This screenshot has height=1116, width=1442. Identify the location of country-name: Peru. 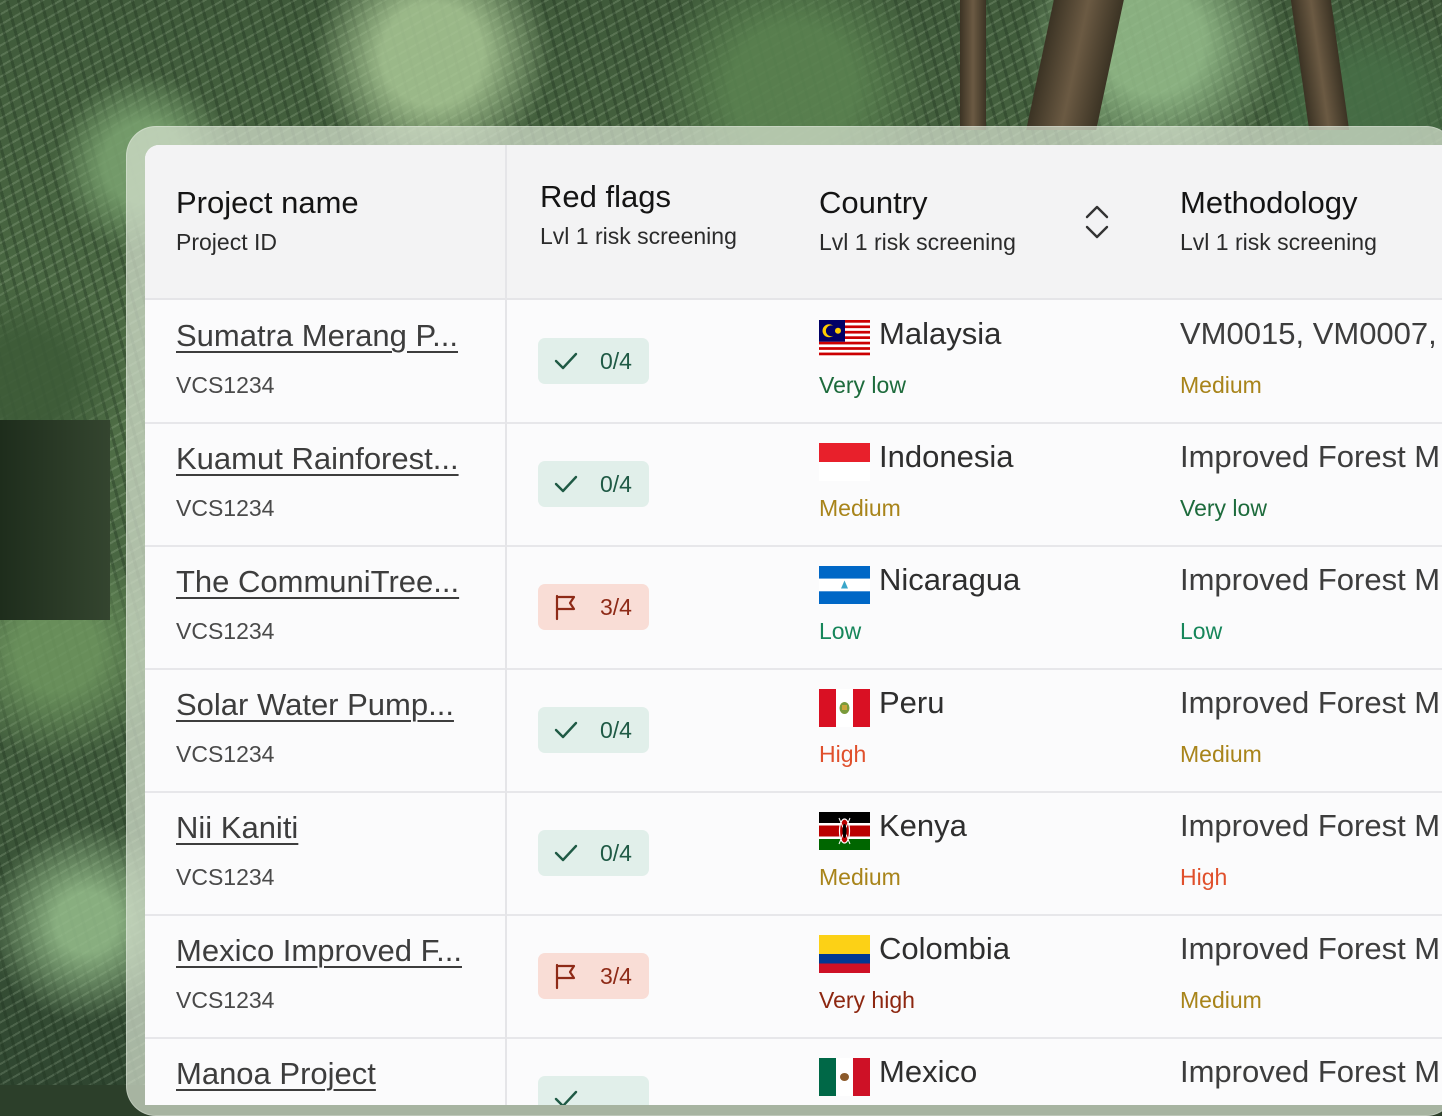
(912, 702).